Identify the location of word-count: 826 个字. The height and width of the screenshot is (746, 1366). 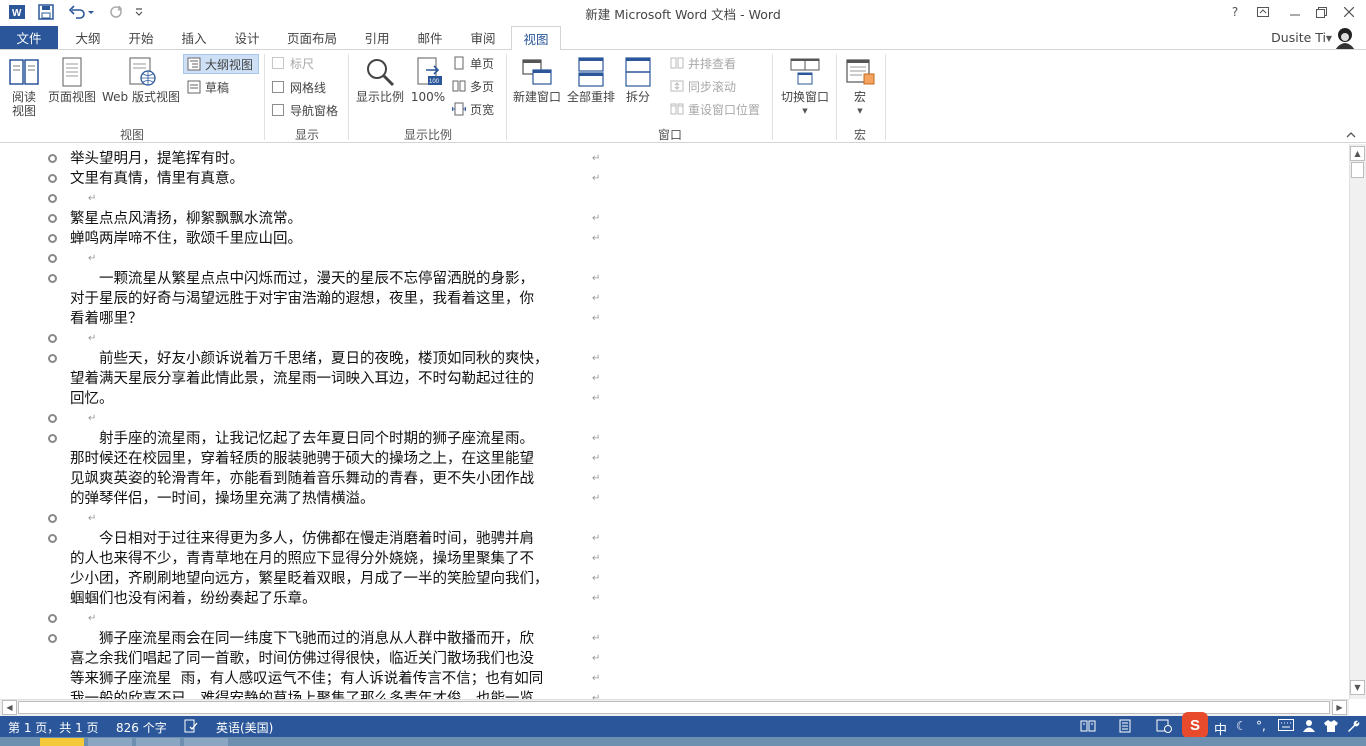
(141, 727).